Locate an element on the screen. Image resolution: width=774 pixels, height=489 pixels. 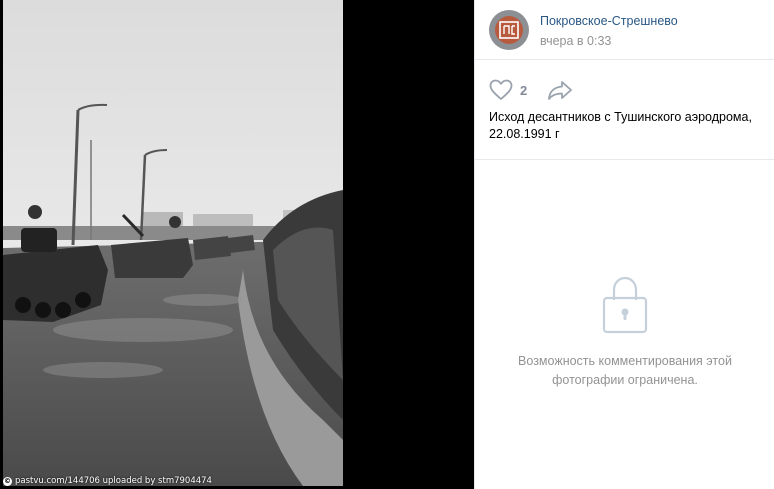
post-actions: 2 is located at coordinates (624, 80).